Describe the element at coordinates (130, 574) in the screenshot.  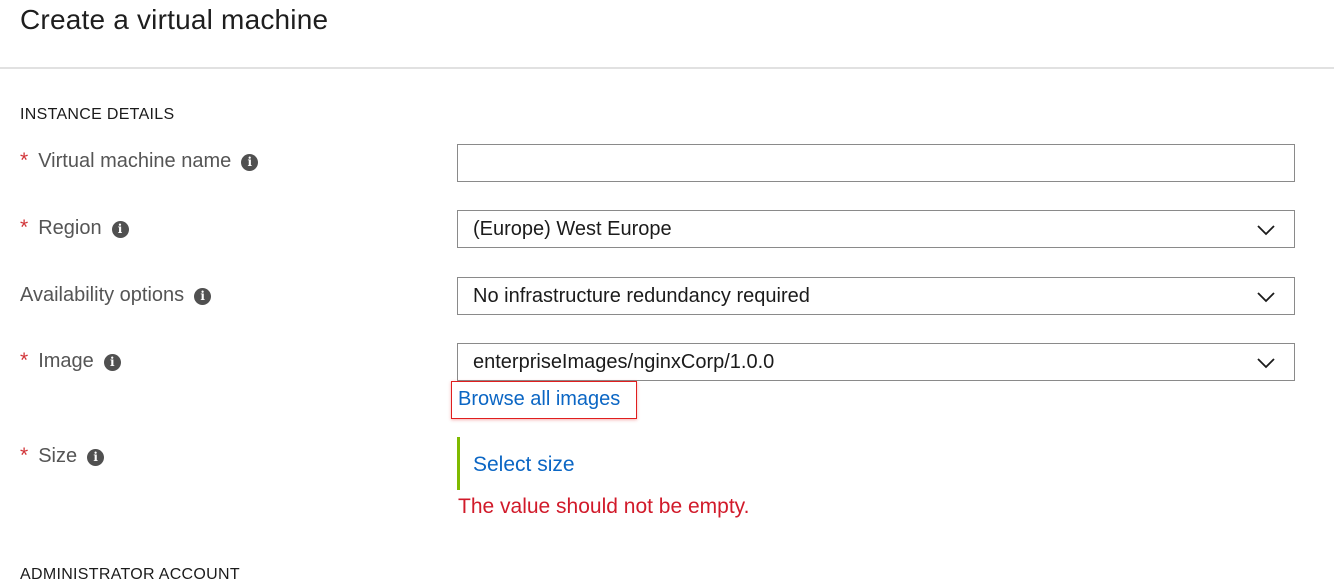
I see `section-heading-administrator-account: ADMINISTRATOR ACCOUNT` at that location.